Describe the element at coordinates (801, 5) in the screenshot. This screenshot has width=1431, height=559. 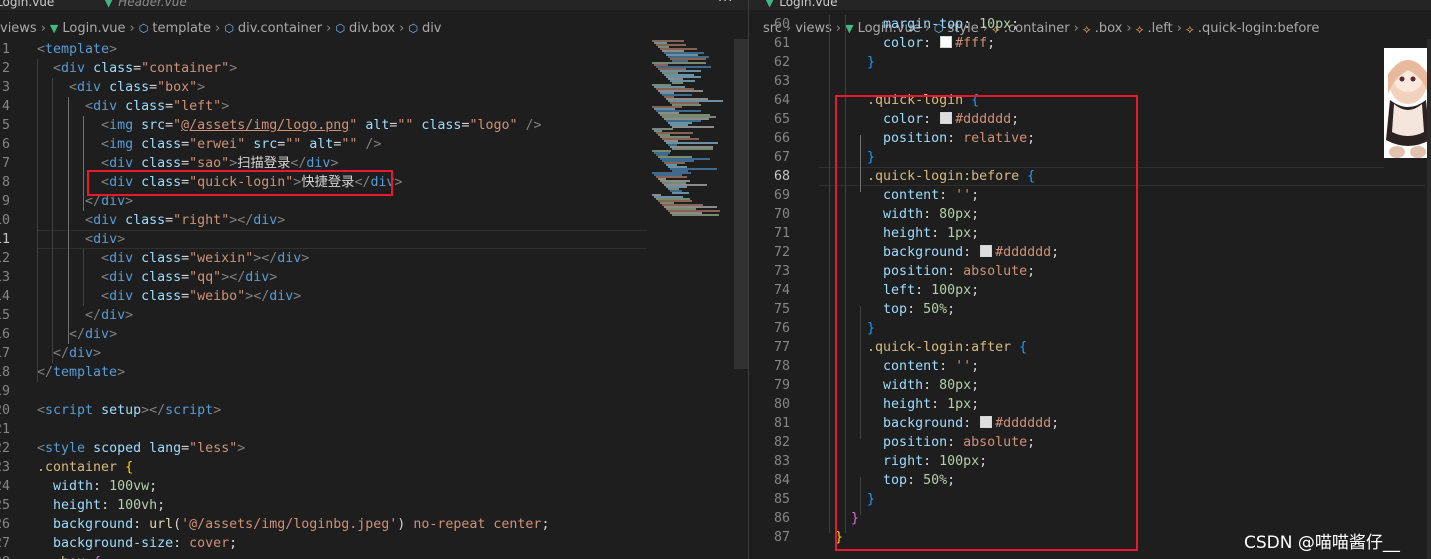
I see `tab-login-vue: ▼ Login.vue` at that location.